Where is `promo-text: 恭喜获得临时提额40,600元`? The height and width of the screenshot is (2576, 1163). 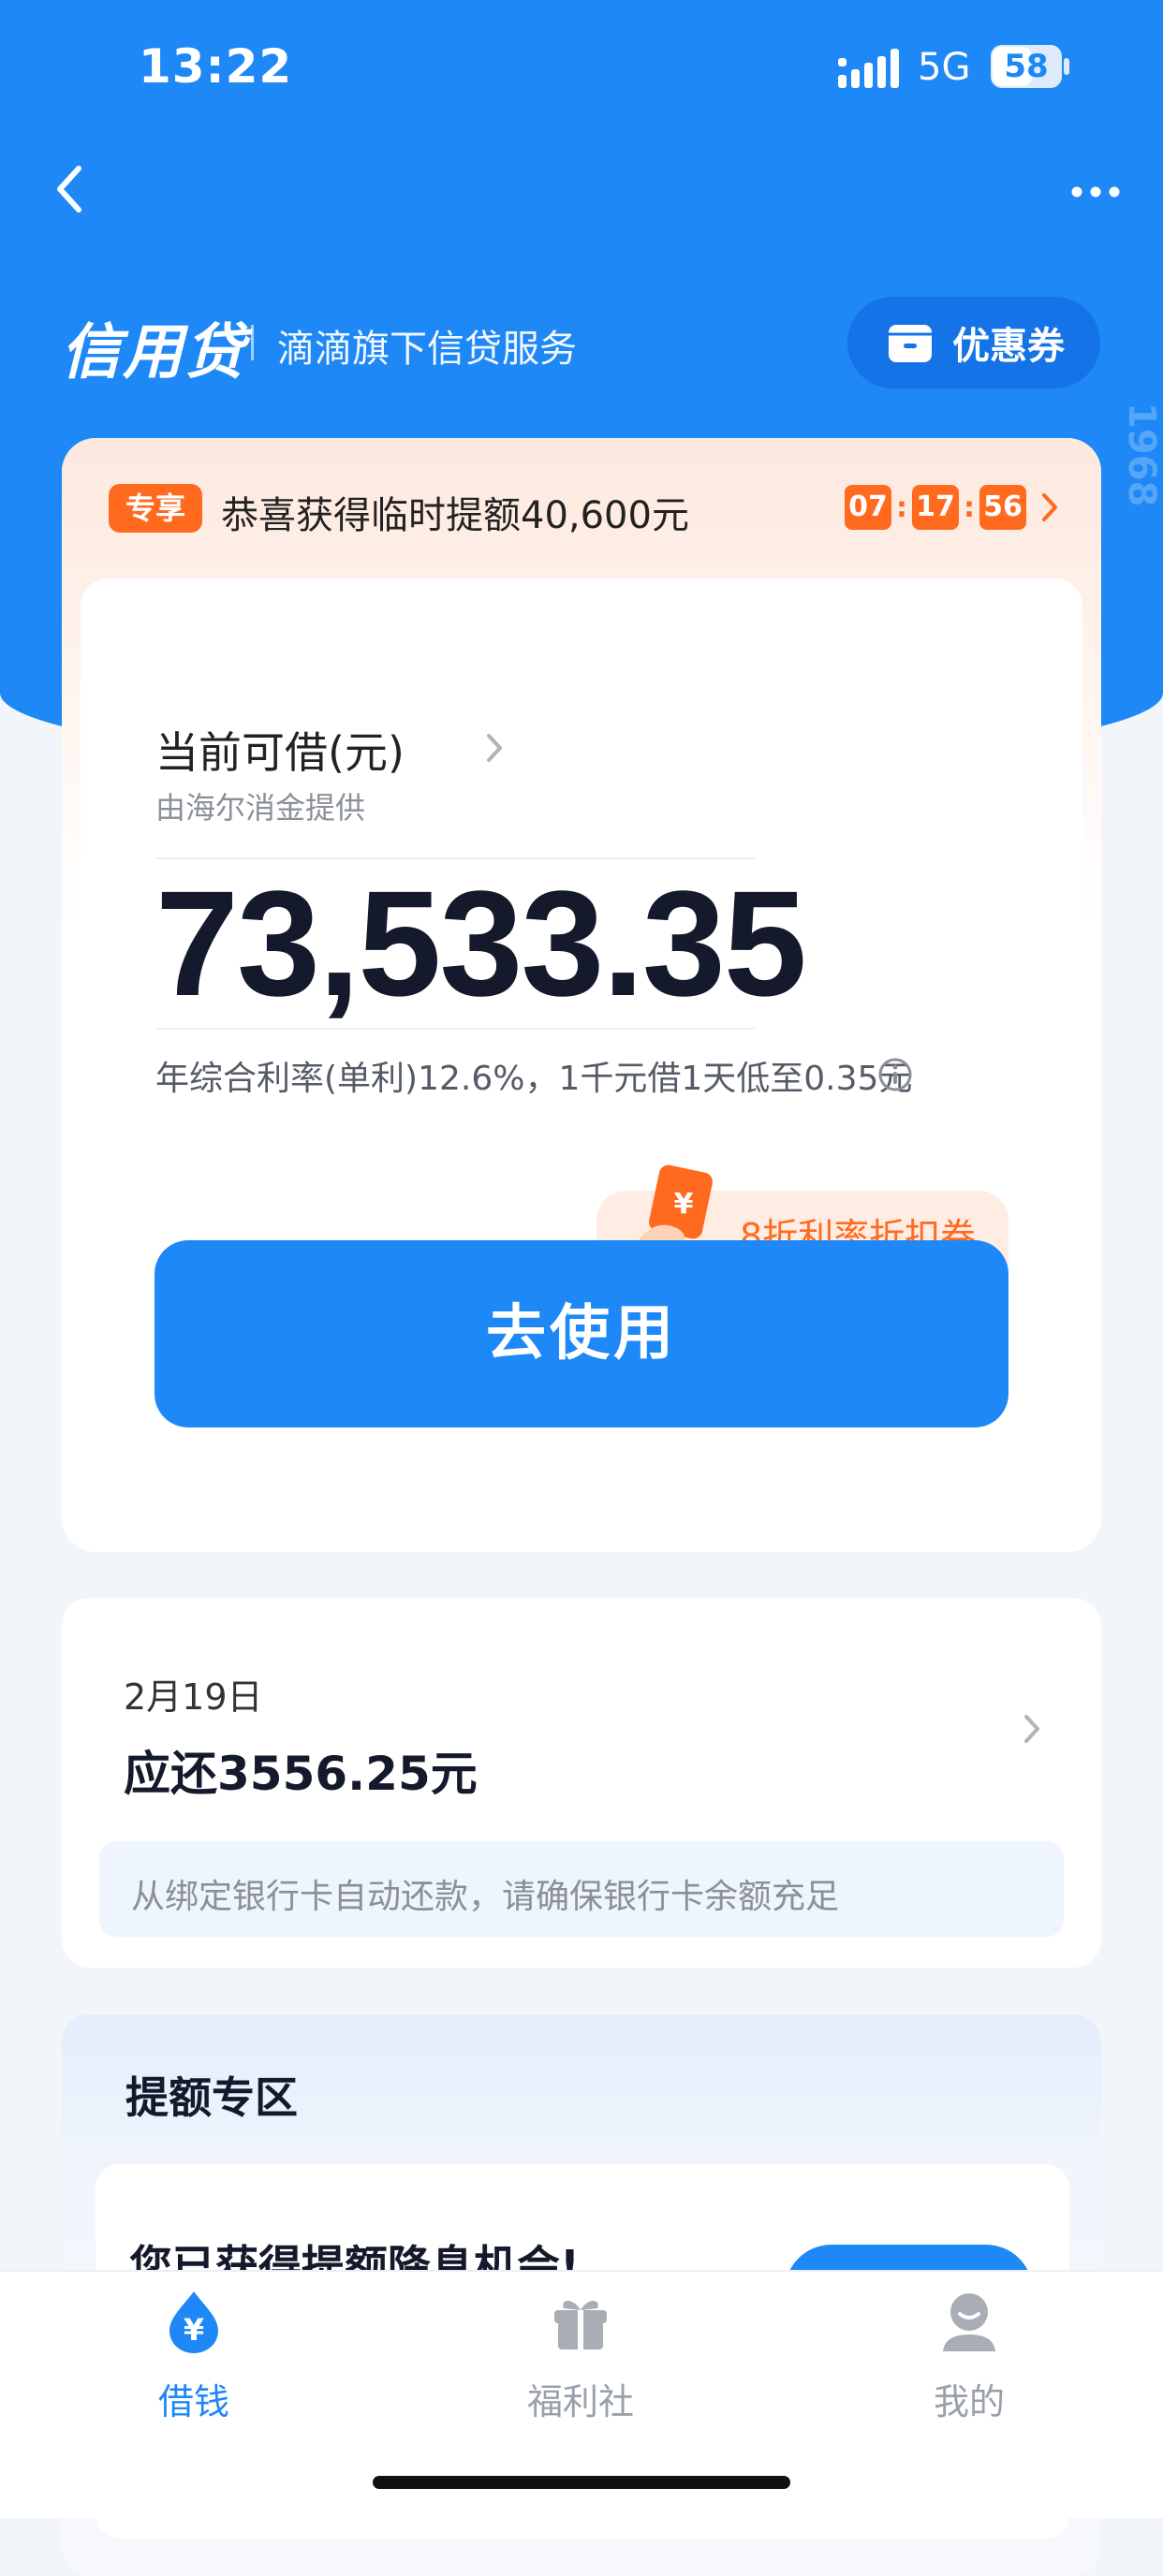
promo-text: 恭喜获得临时提额40,600元 is located at coordinates (455, 515).